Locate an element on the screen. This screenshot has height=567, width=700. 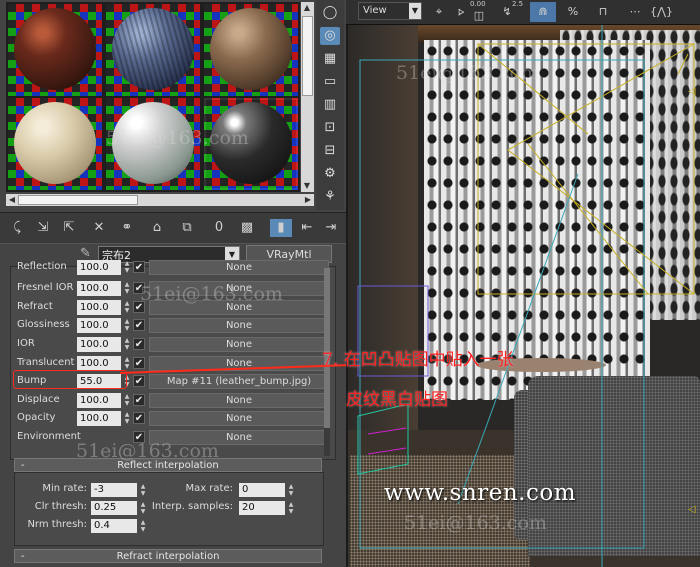
align-icon: ⊓ is located at coordinates (603, 12).